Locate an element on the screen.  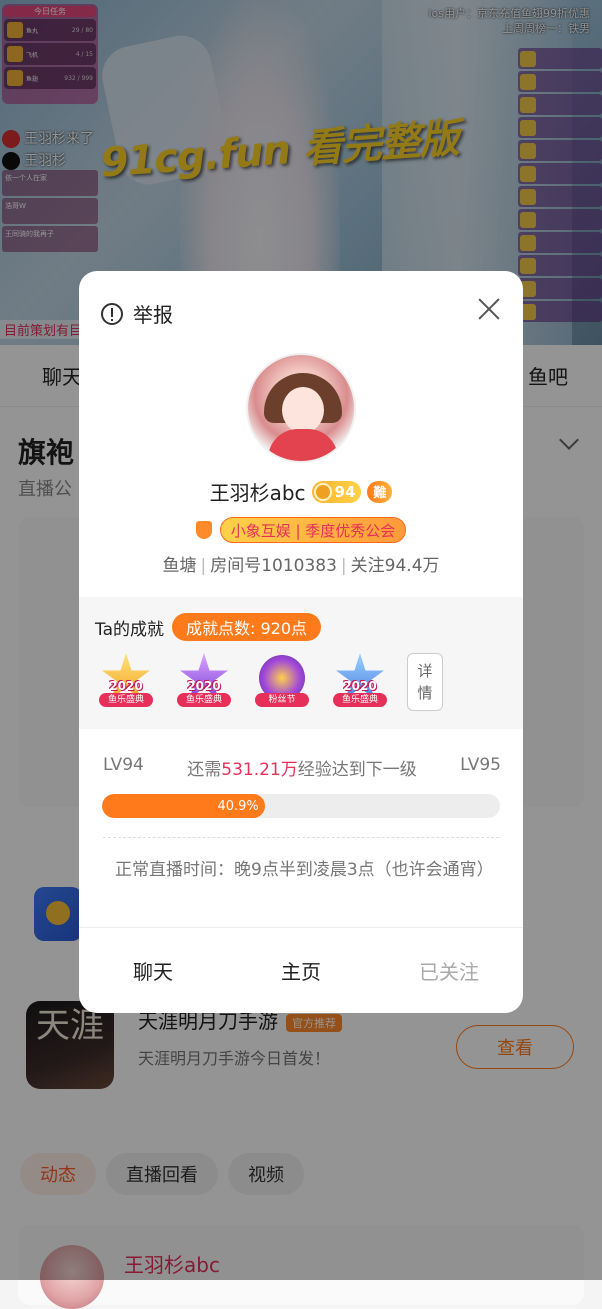
level-badge: 94 is located at coordinates (336, 491).